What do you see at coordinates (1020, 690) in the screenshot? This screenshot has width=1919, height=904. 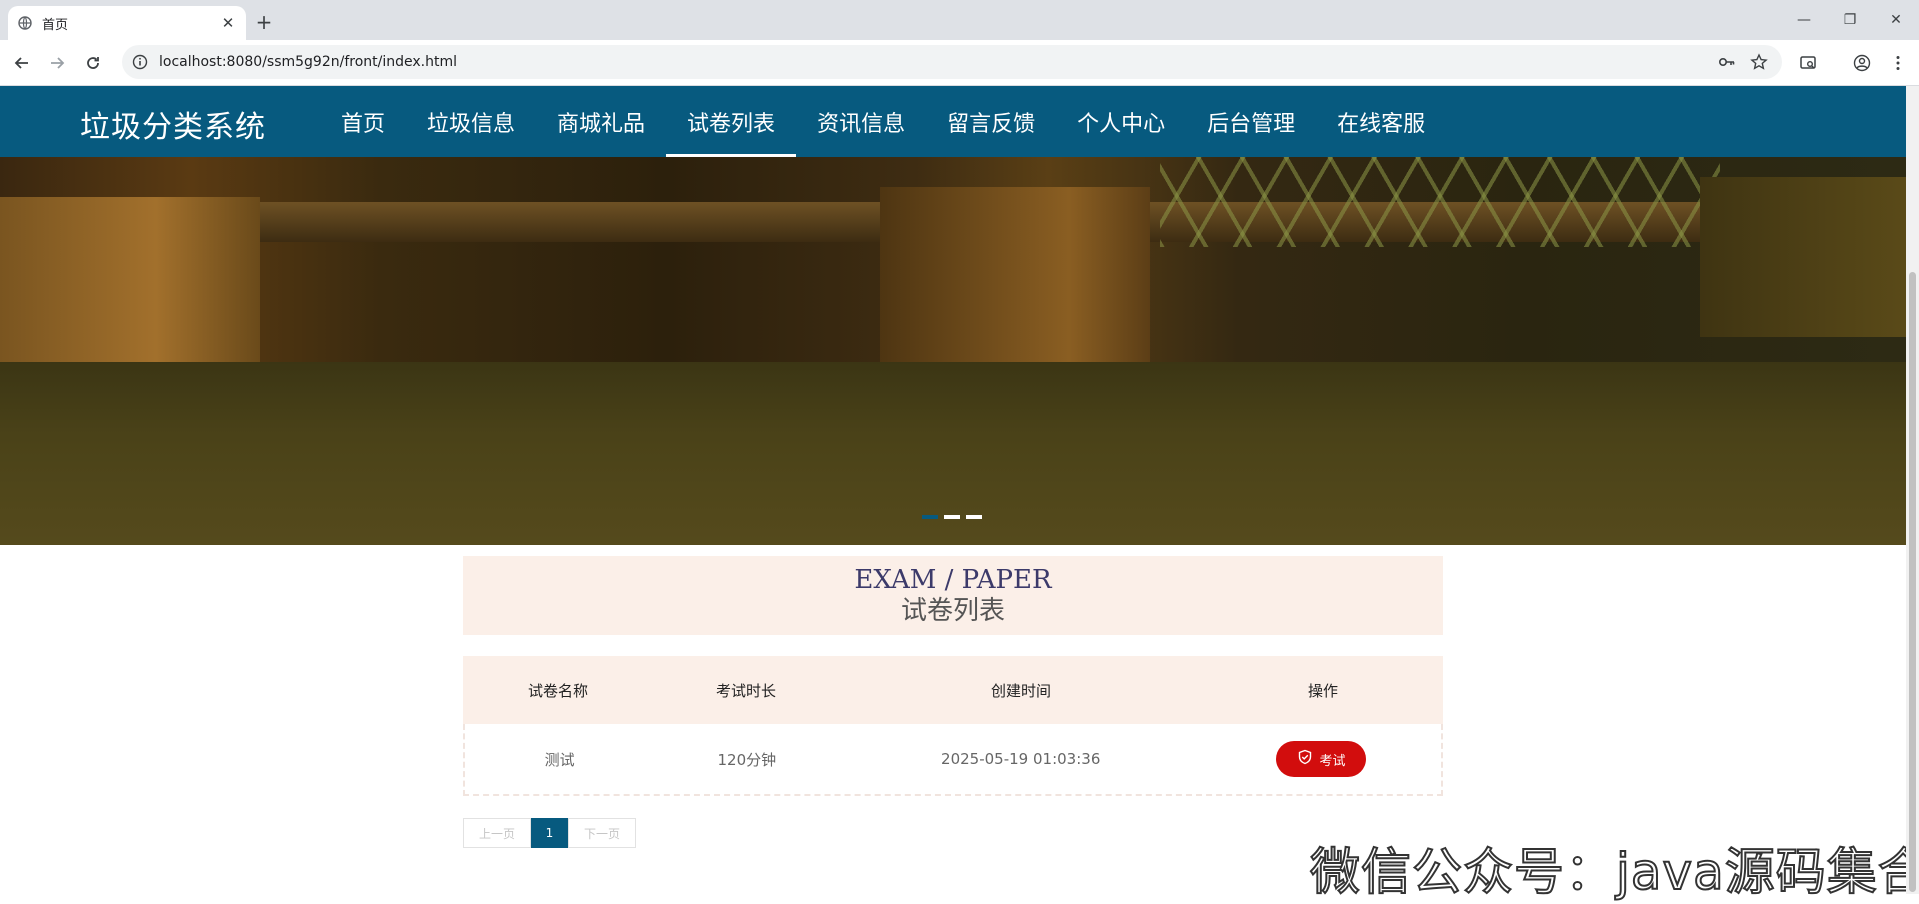 I see `column-header-created: 创建时间` at bounding box center [1020, 690].